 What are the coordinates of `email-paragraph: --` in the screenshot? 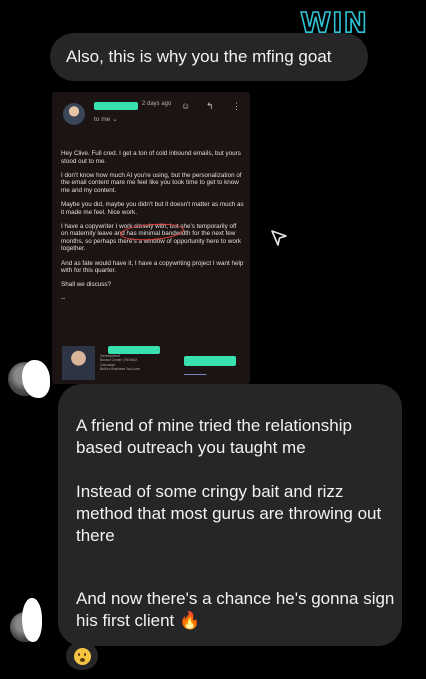 It's located at (63, 299).